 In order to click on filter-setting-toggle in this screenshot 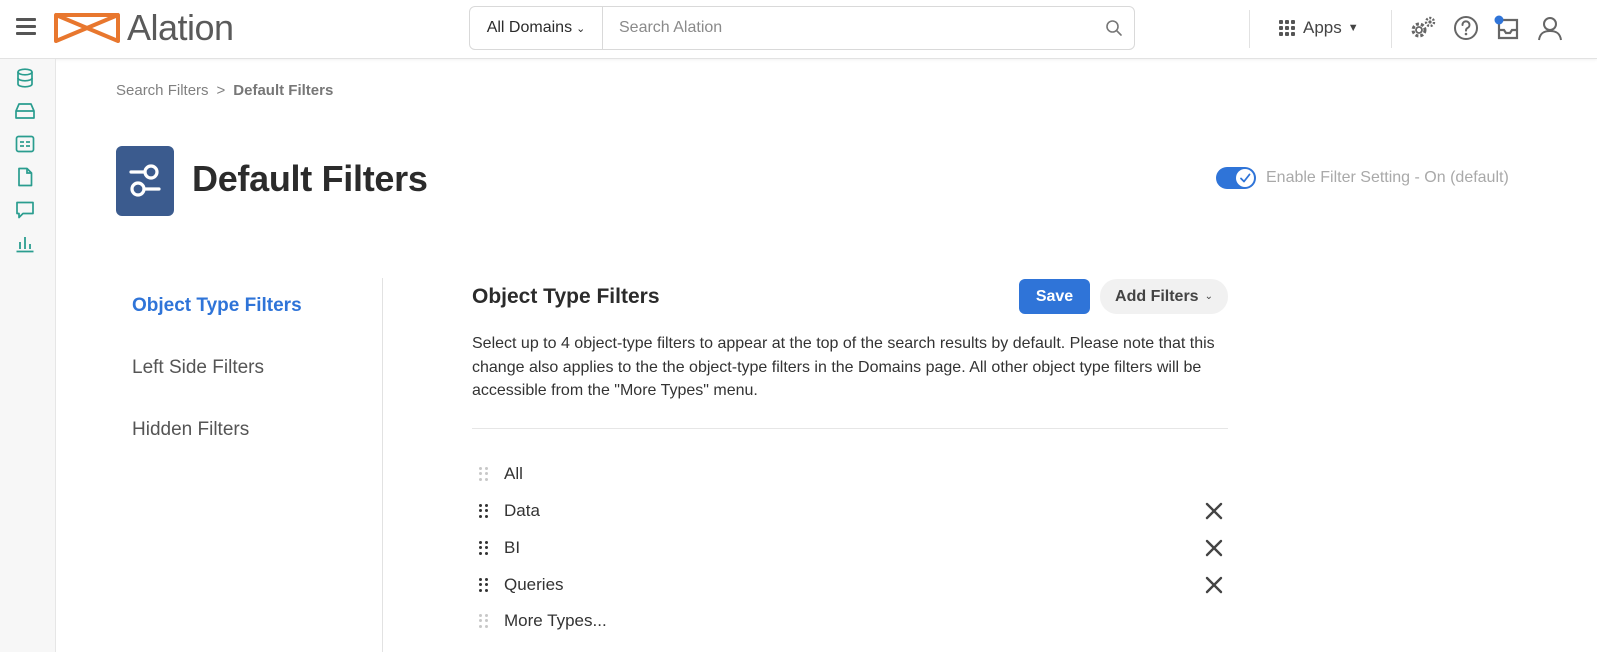, I will do `click(1236, 178)`.